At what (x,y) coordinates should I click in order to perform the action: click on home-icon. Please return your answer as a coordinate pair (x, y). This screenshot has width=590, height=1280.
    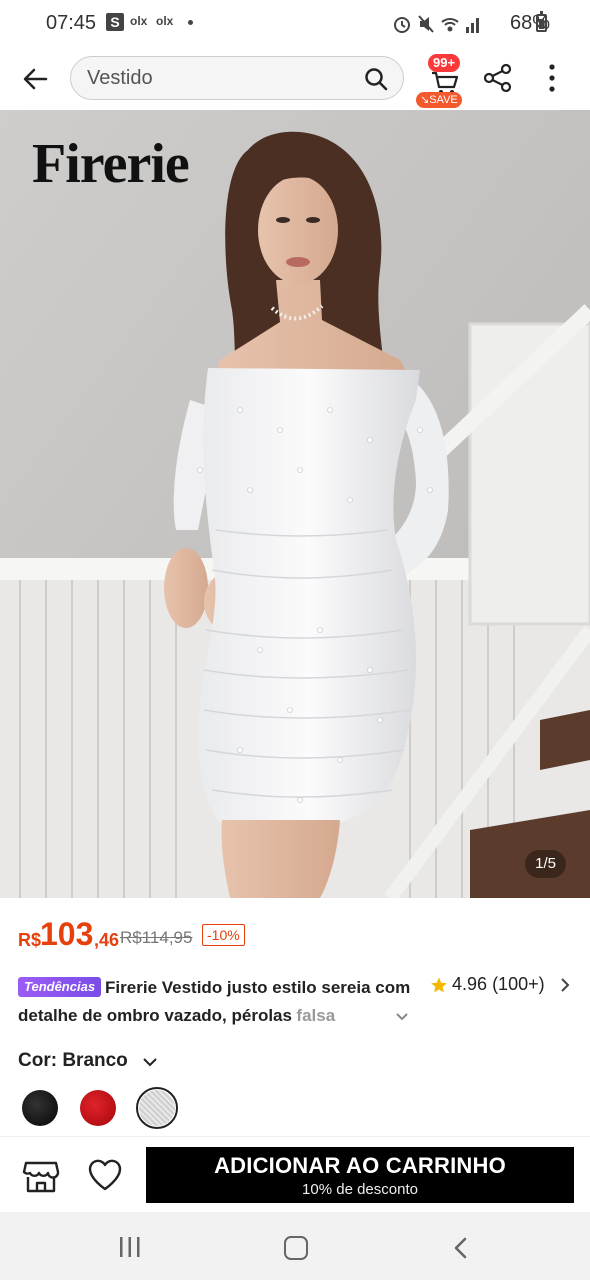
    Looking at the image, I should click on (296, 1248).